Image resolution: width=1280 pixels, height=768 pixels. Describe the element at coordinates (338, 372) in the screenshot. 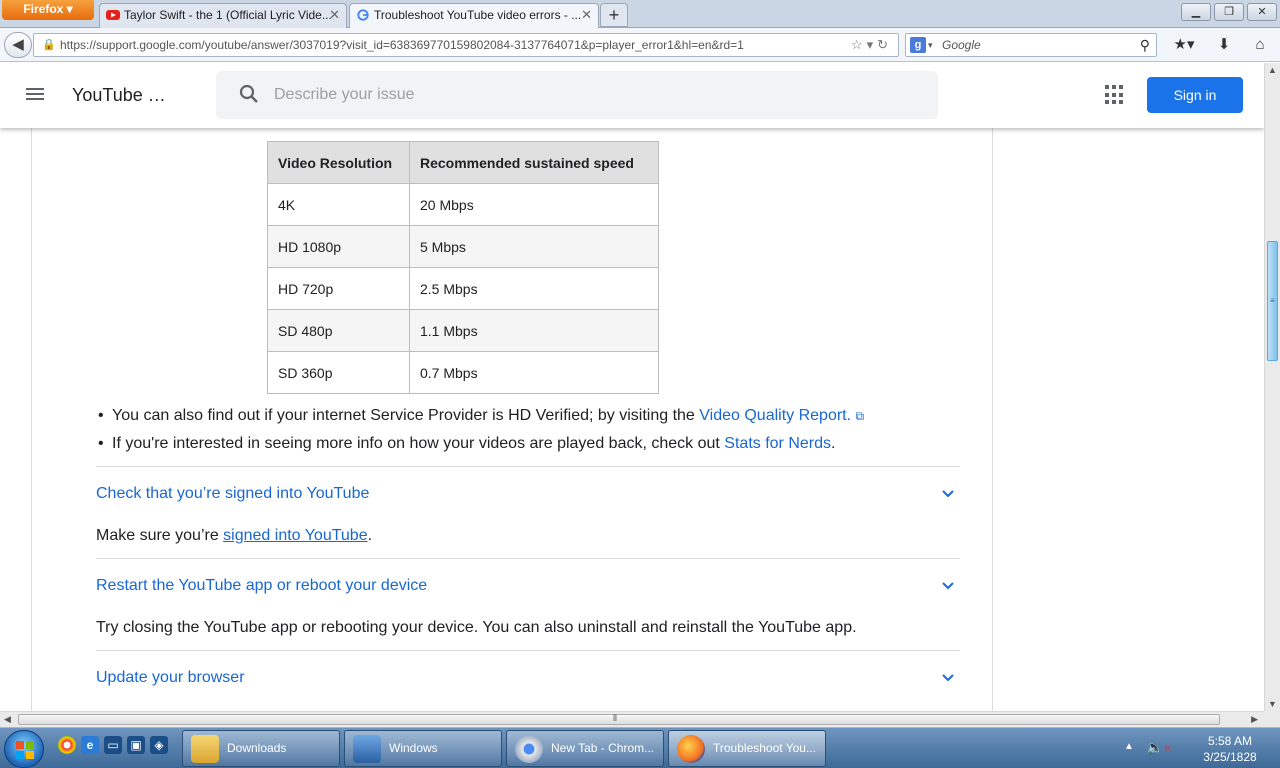

I see `table-cell: SD 360p` at that location.